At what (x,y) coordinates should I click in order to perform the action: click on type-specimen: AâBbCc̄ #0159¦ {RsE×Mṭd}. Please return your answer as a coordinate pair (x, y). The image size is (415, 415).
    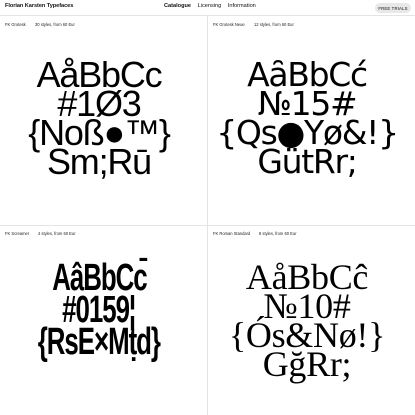
    Looking at the image, I should click on (99, 311).